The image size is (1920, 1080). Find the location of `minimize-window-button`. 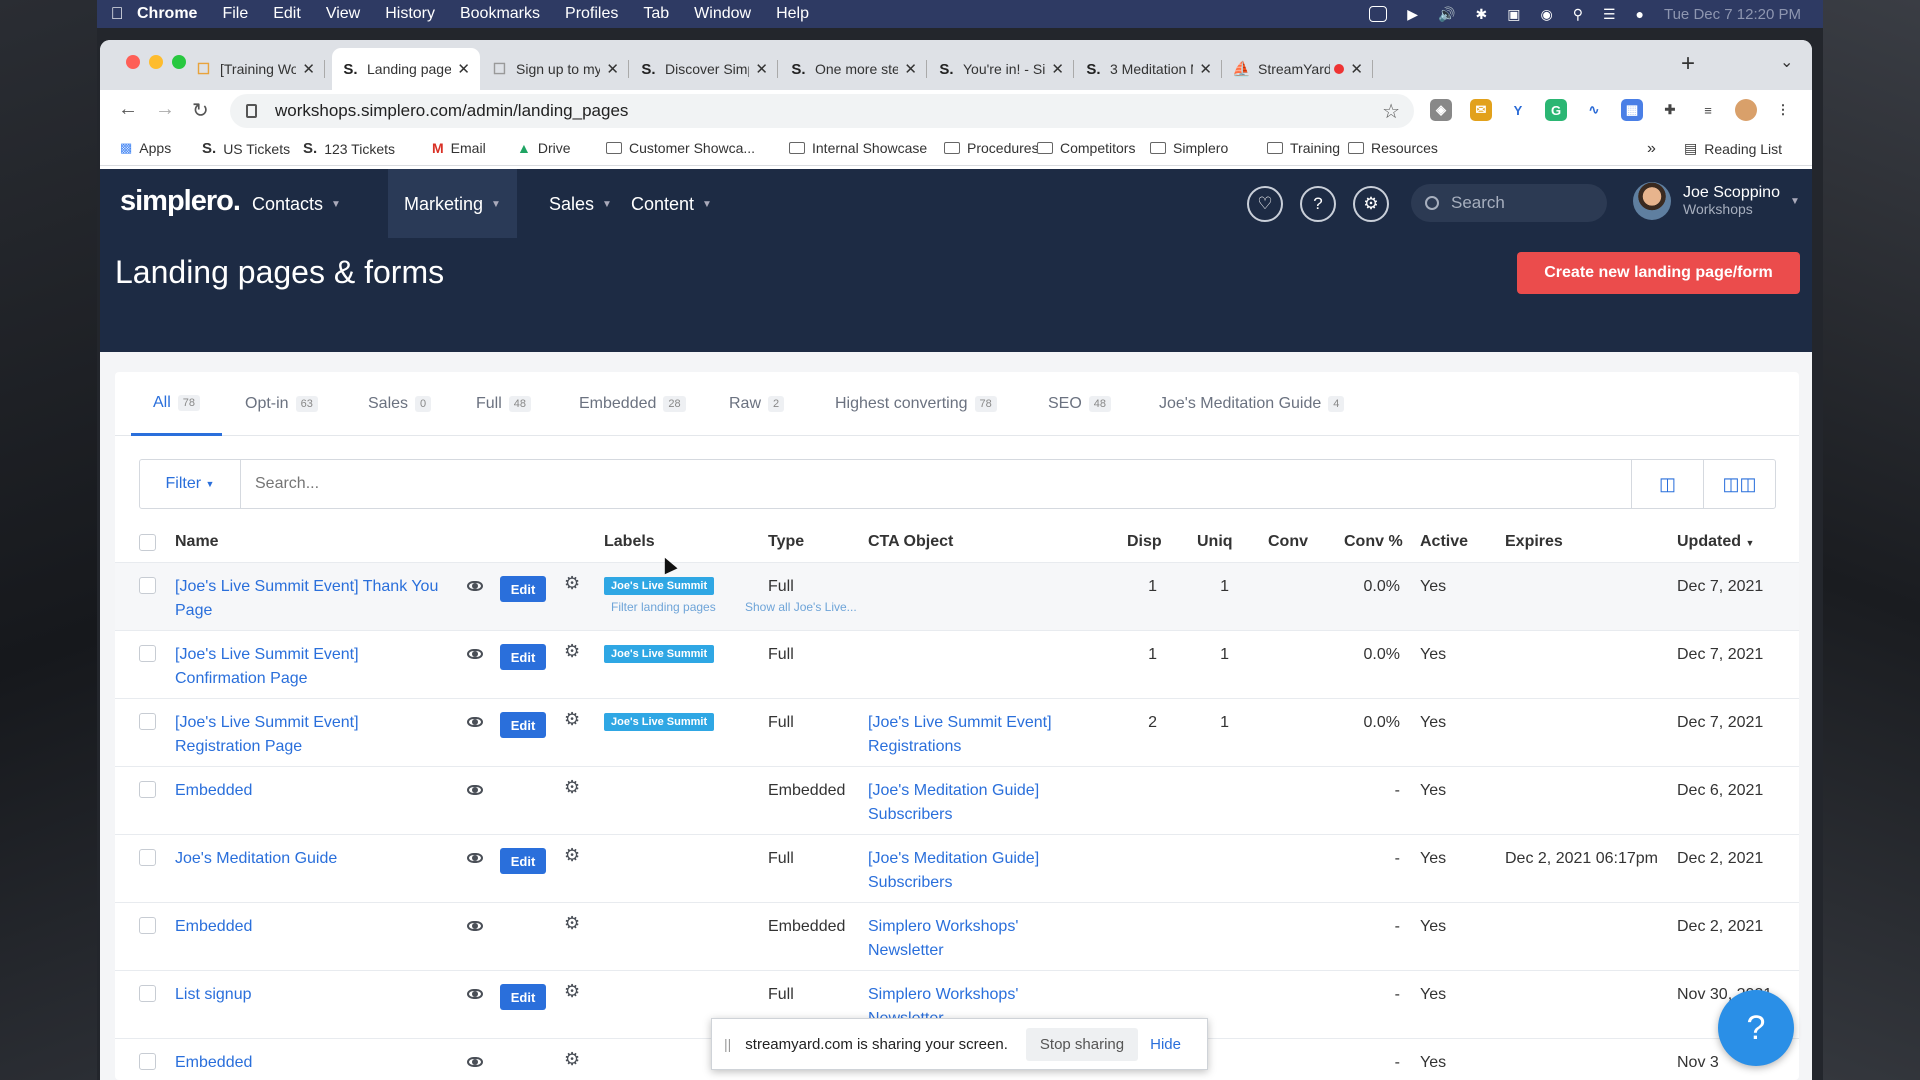

minimize-window-button is located at coordinates (156, 62).